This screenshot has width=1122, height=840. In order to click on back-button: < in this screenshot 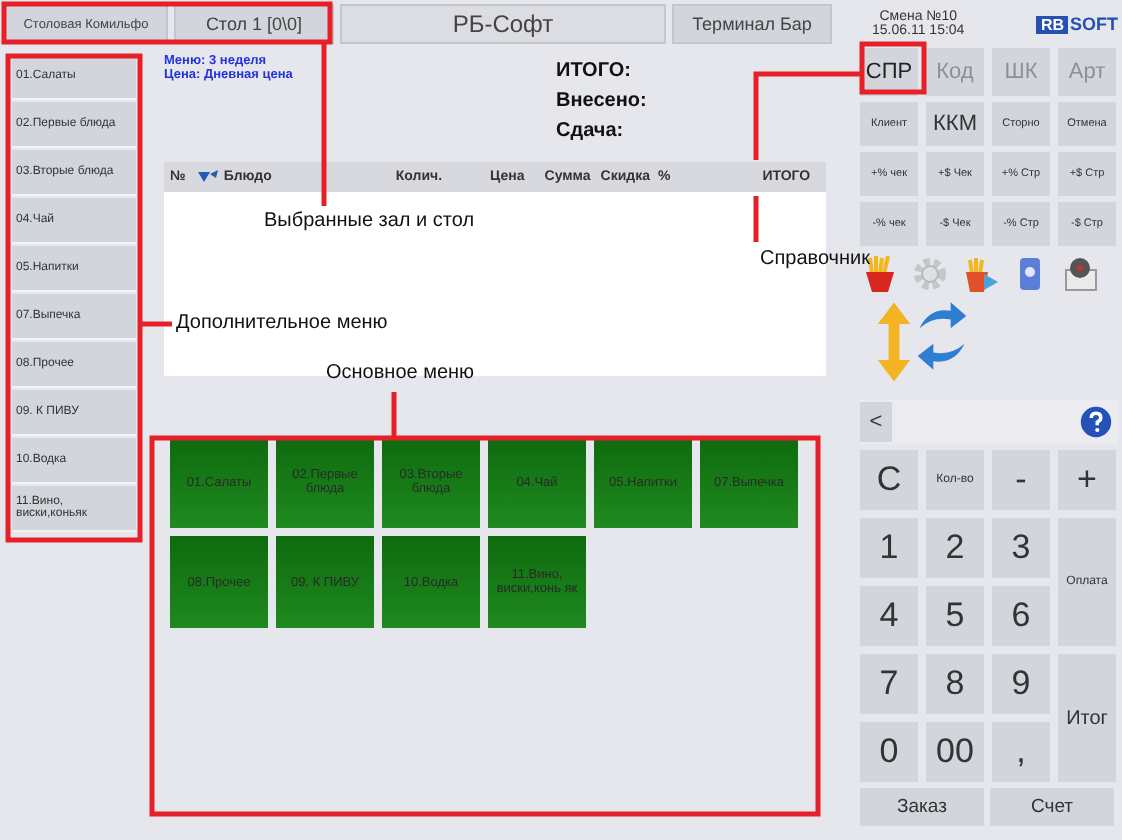, I will do `click(876, 422)`.